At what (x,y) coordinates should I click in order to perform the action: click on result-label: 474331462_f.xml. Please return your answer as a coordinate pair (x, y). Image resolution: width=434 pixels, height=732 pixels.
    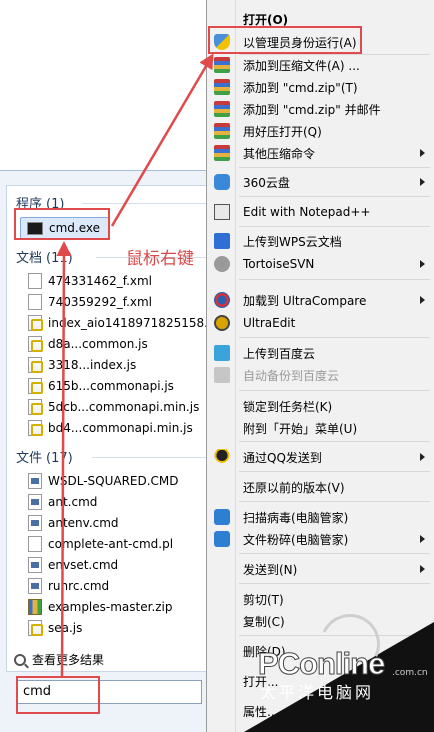
    Looking at the image, I should click on (100, 281).